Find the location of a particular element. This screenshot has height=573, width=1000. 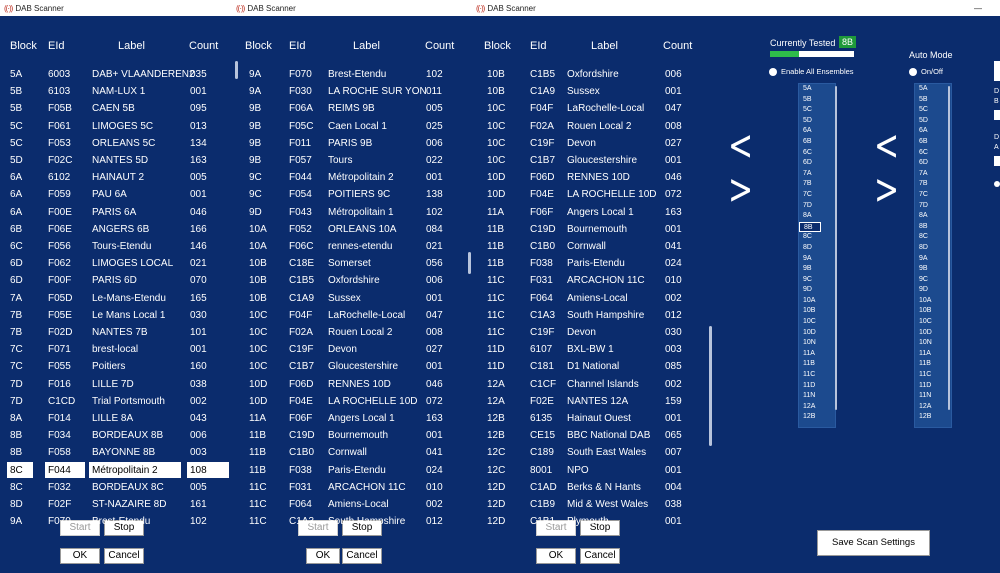

block-list-item: 12A is located at coordinates (933, 407).